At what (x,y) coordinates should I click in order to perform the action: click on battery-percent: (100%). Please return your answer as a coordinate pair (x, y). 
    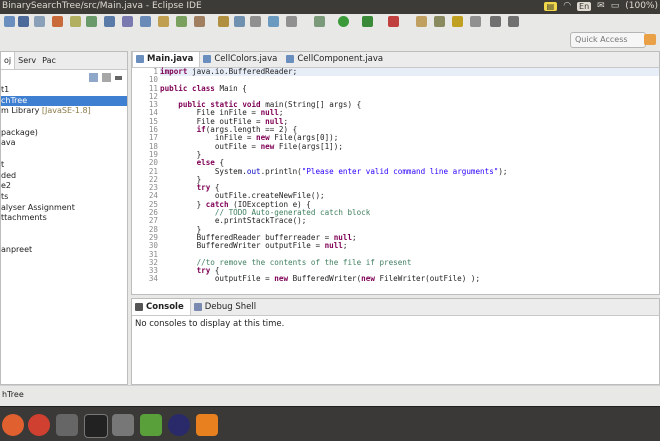
    Looking at the image, I should click on (641, 6).